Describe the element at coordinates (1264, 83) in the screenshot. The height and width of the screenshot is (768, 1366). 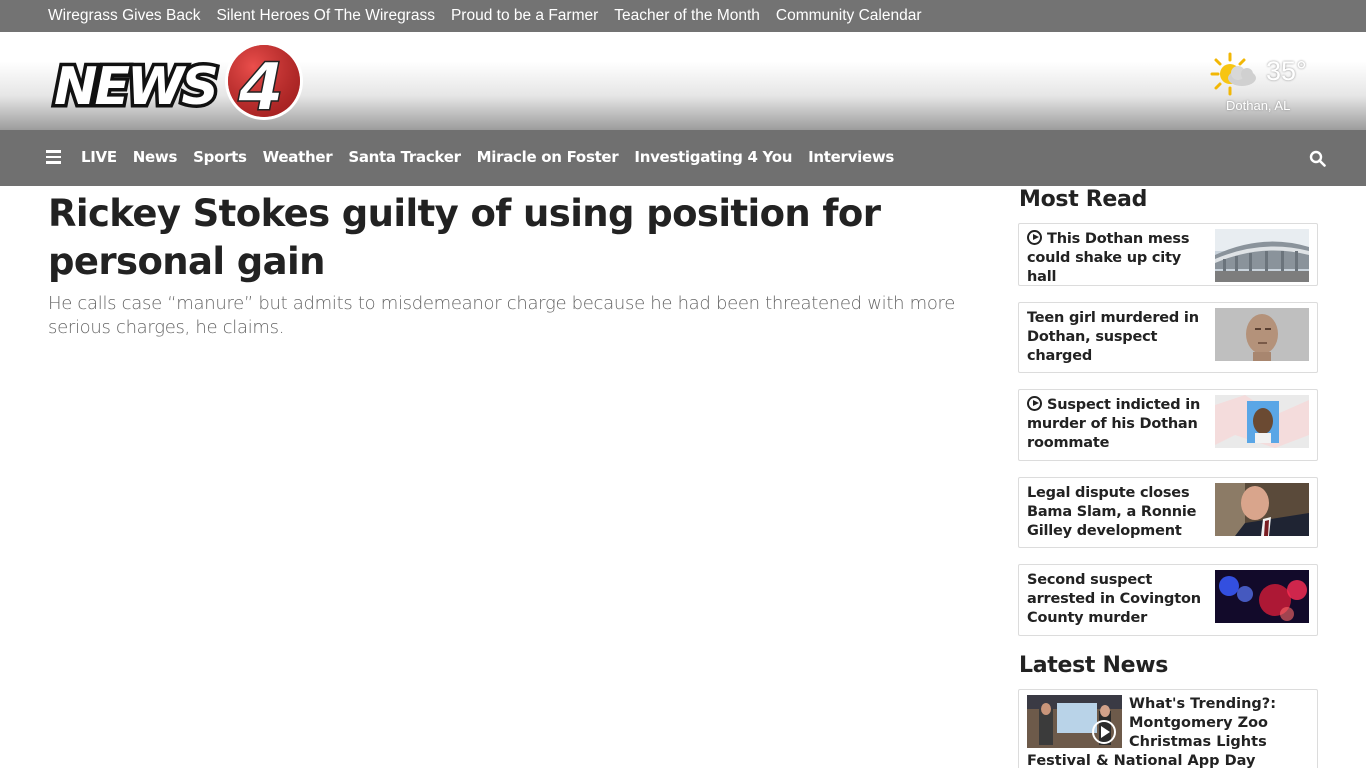
I see `weather-widget: 35° Dothan, AL` at that location.